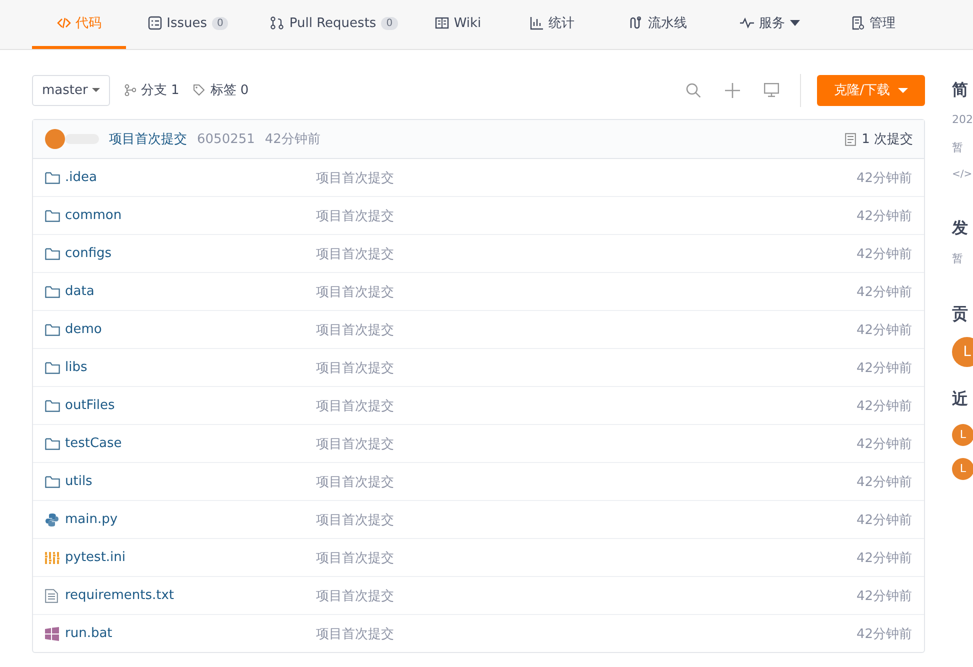  I want to click on commit-time: 42分钟前, so click(292, 139).